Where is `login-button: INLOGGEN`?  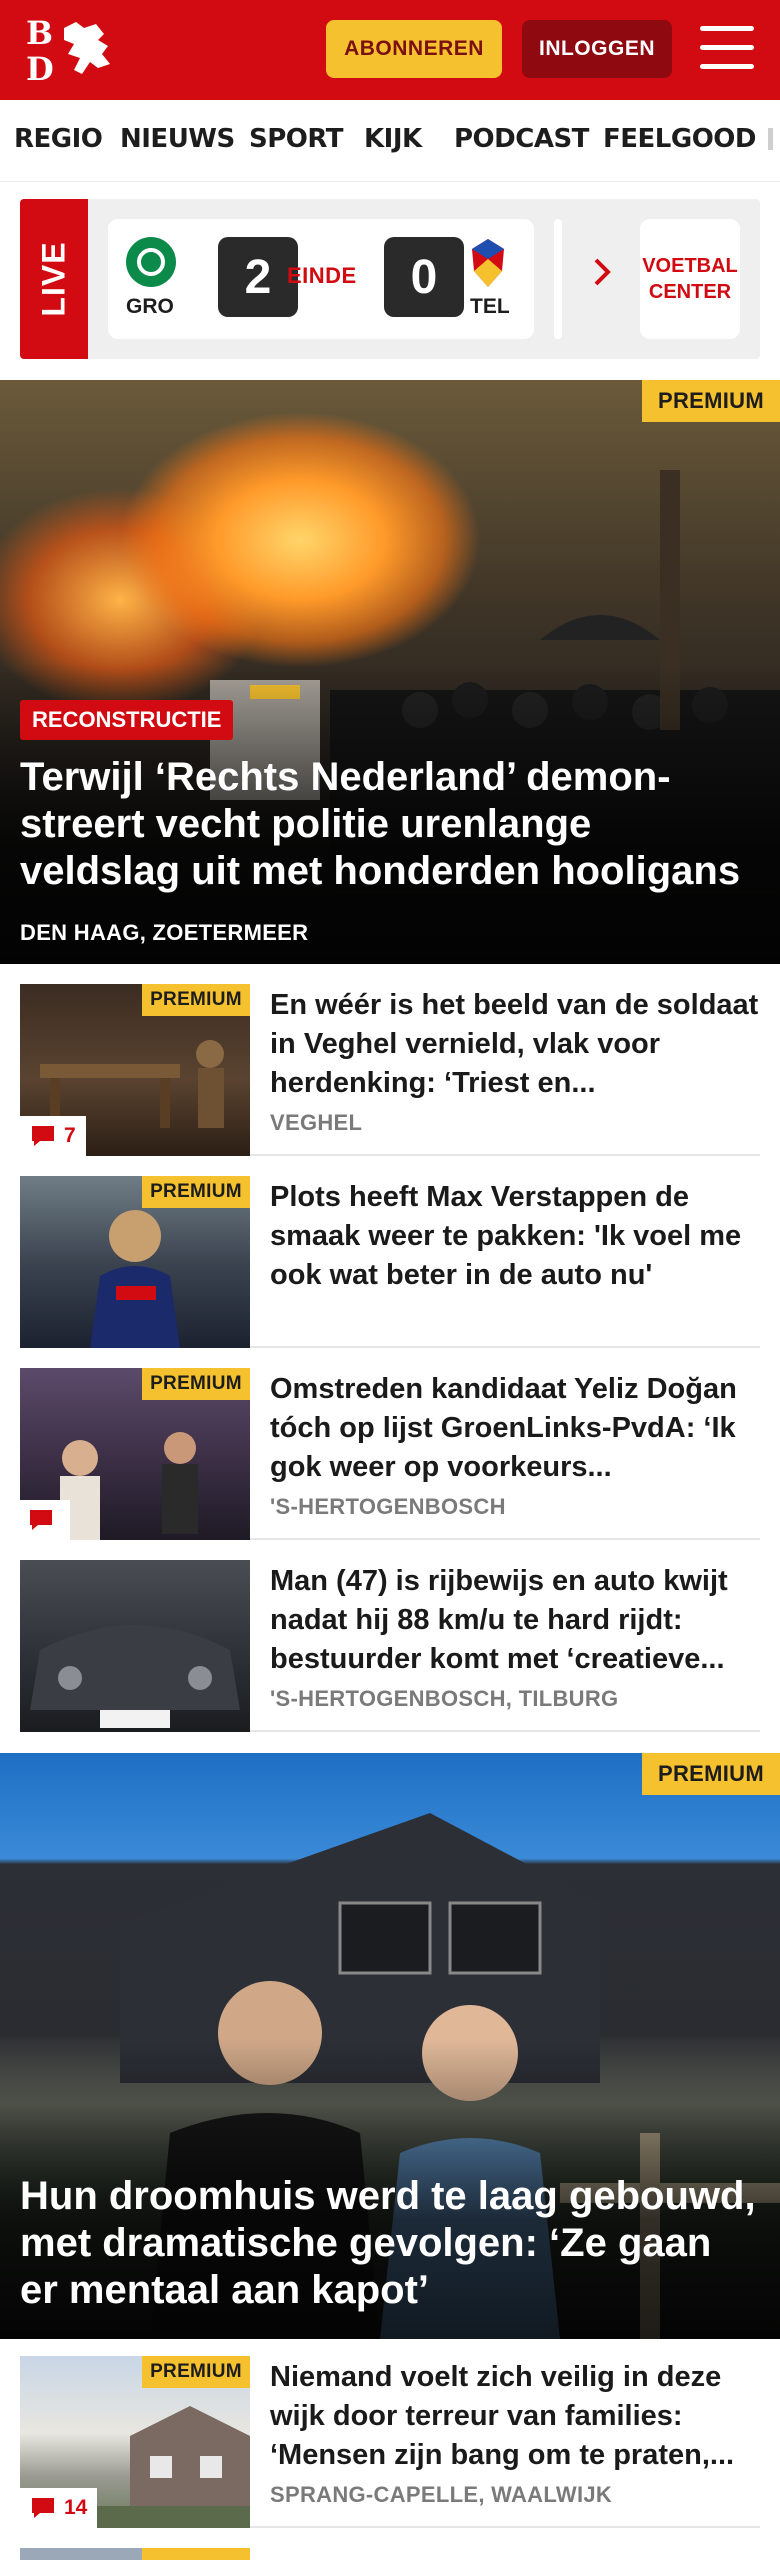
login-button: INLOGGEN is located at coordinates (597, 49).